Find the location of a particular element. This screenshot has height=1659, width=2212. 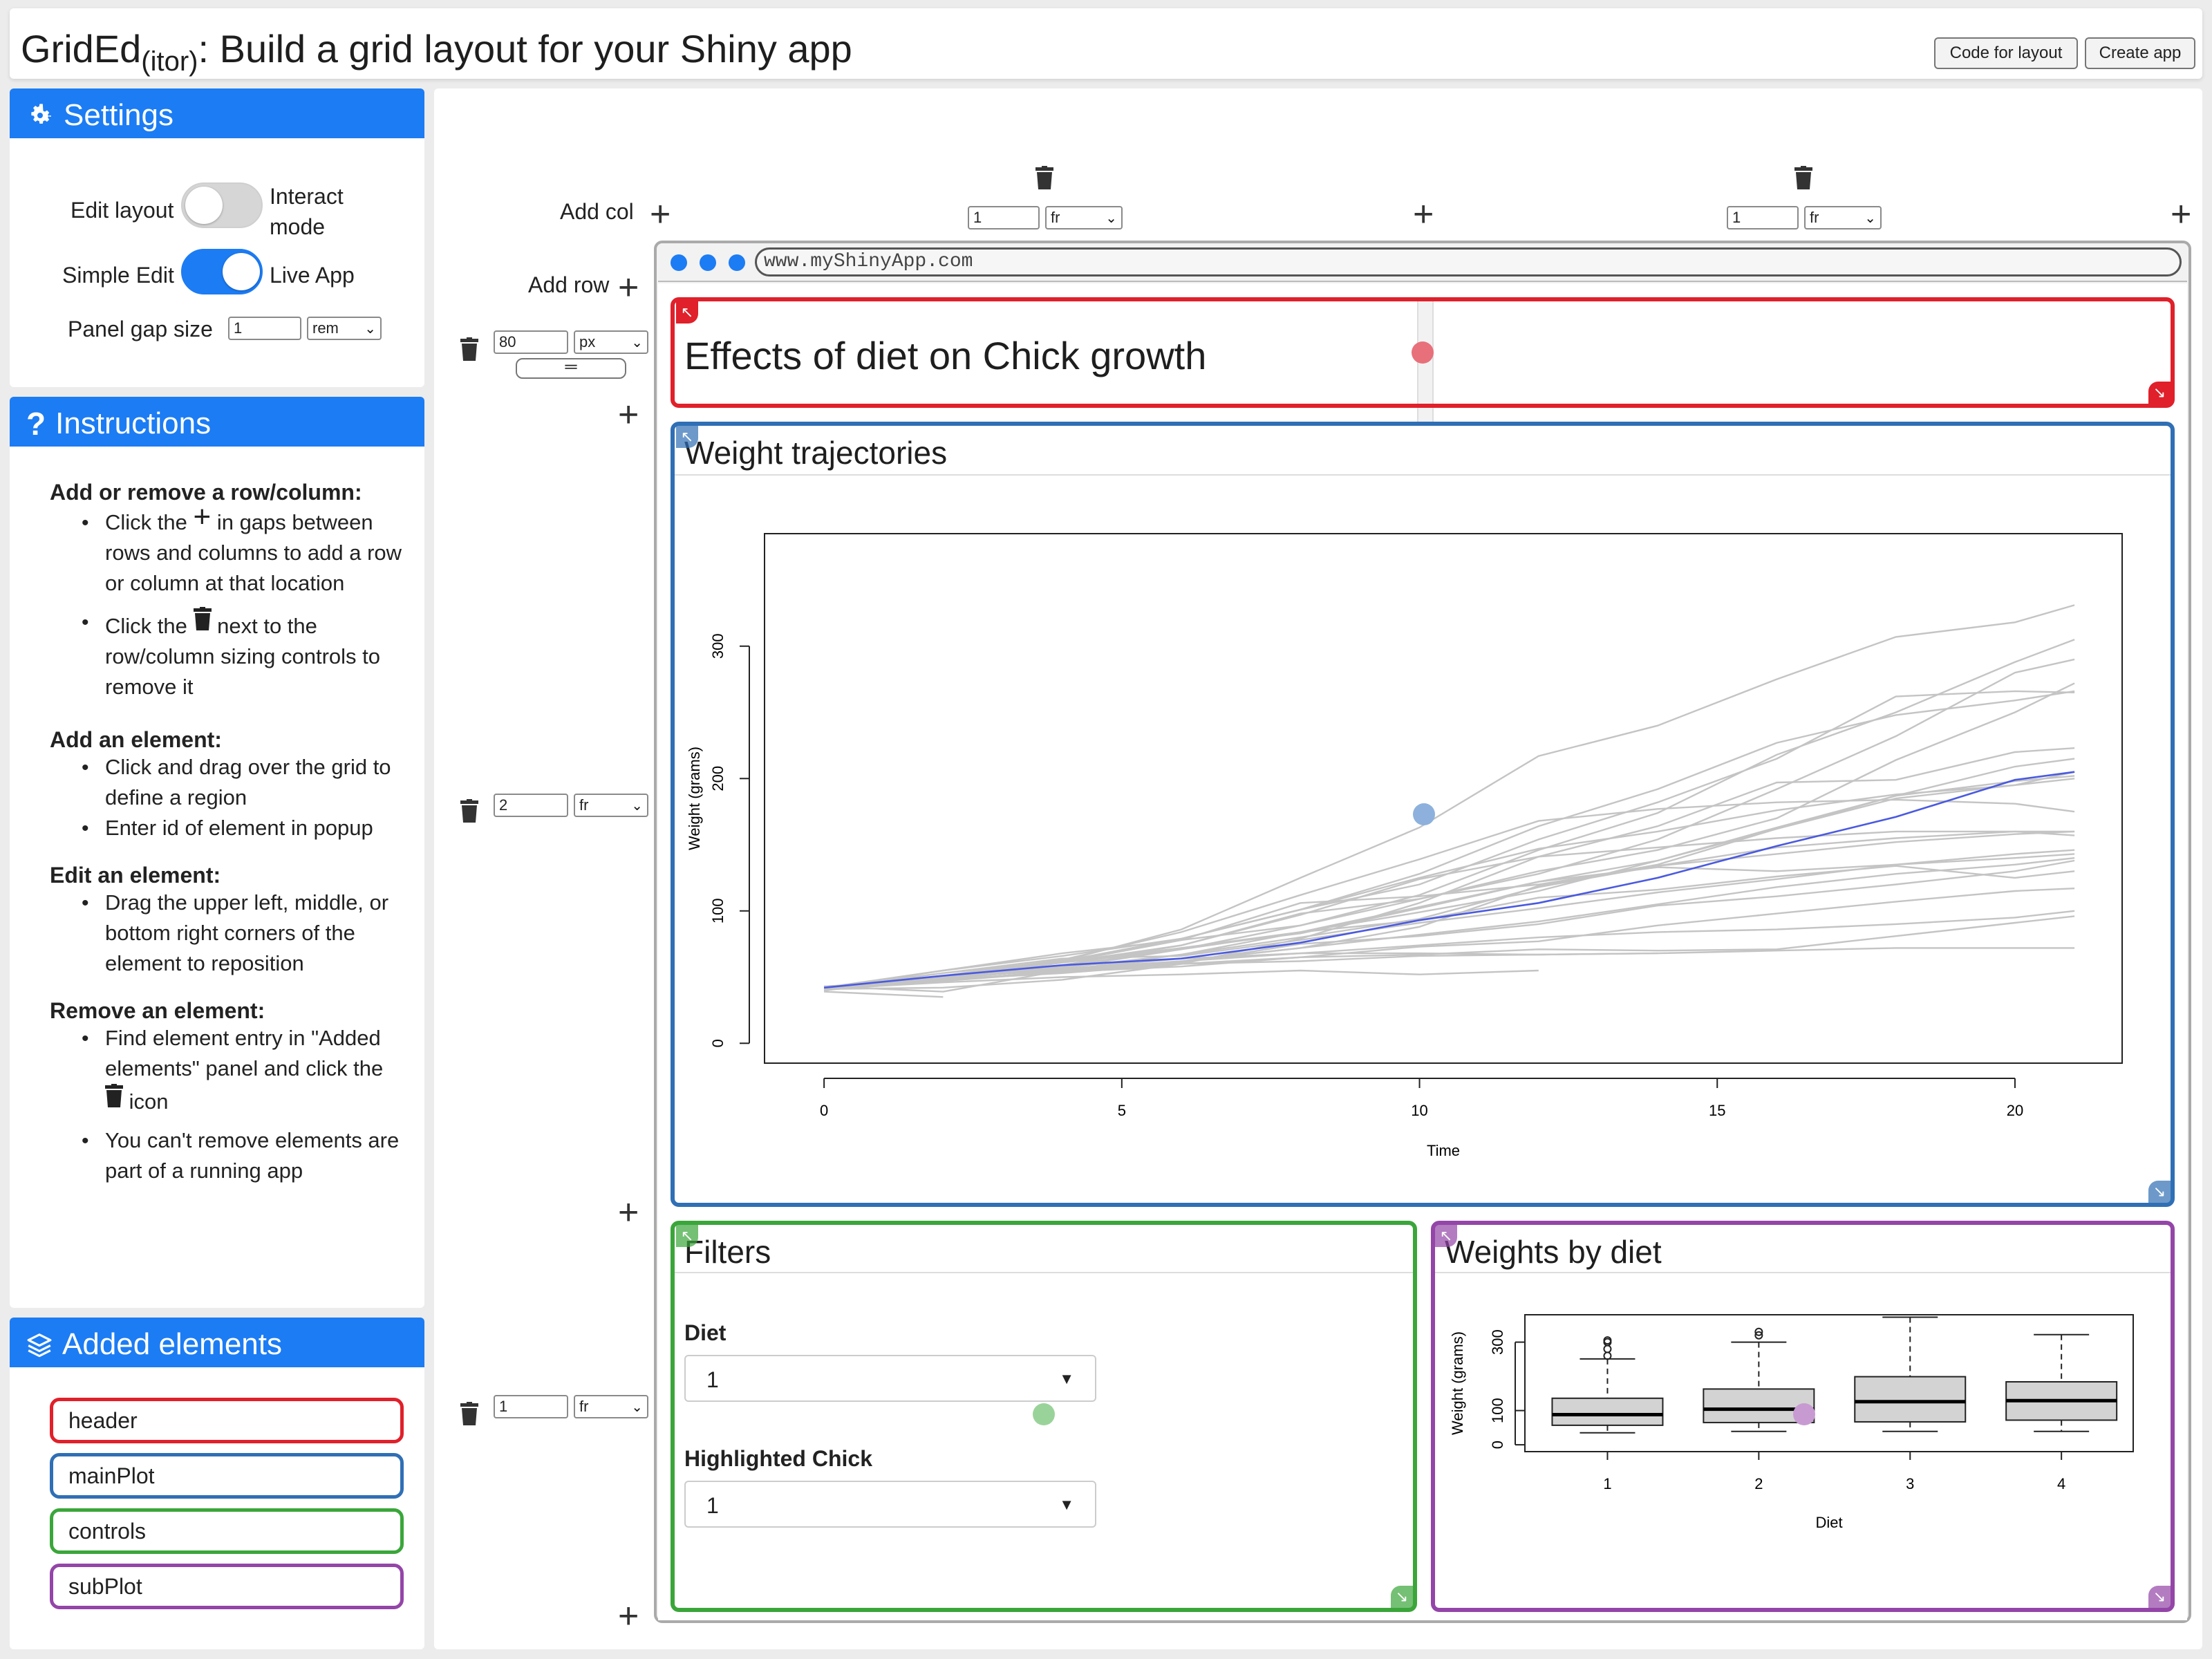

row-2-unit-select: fr ⌄ is located at coordinates (611, 805).